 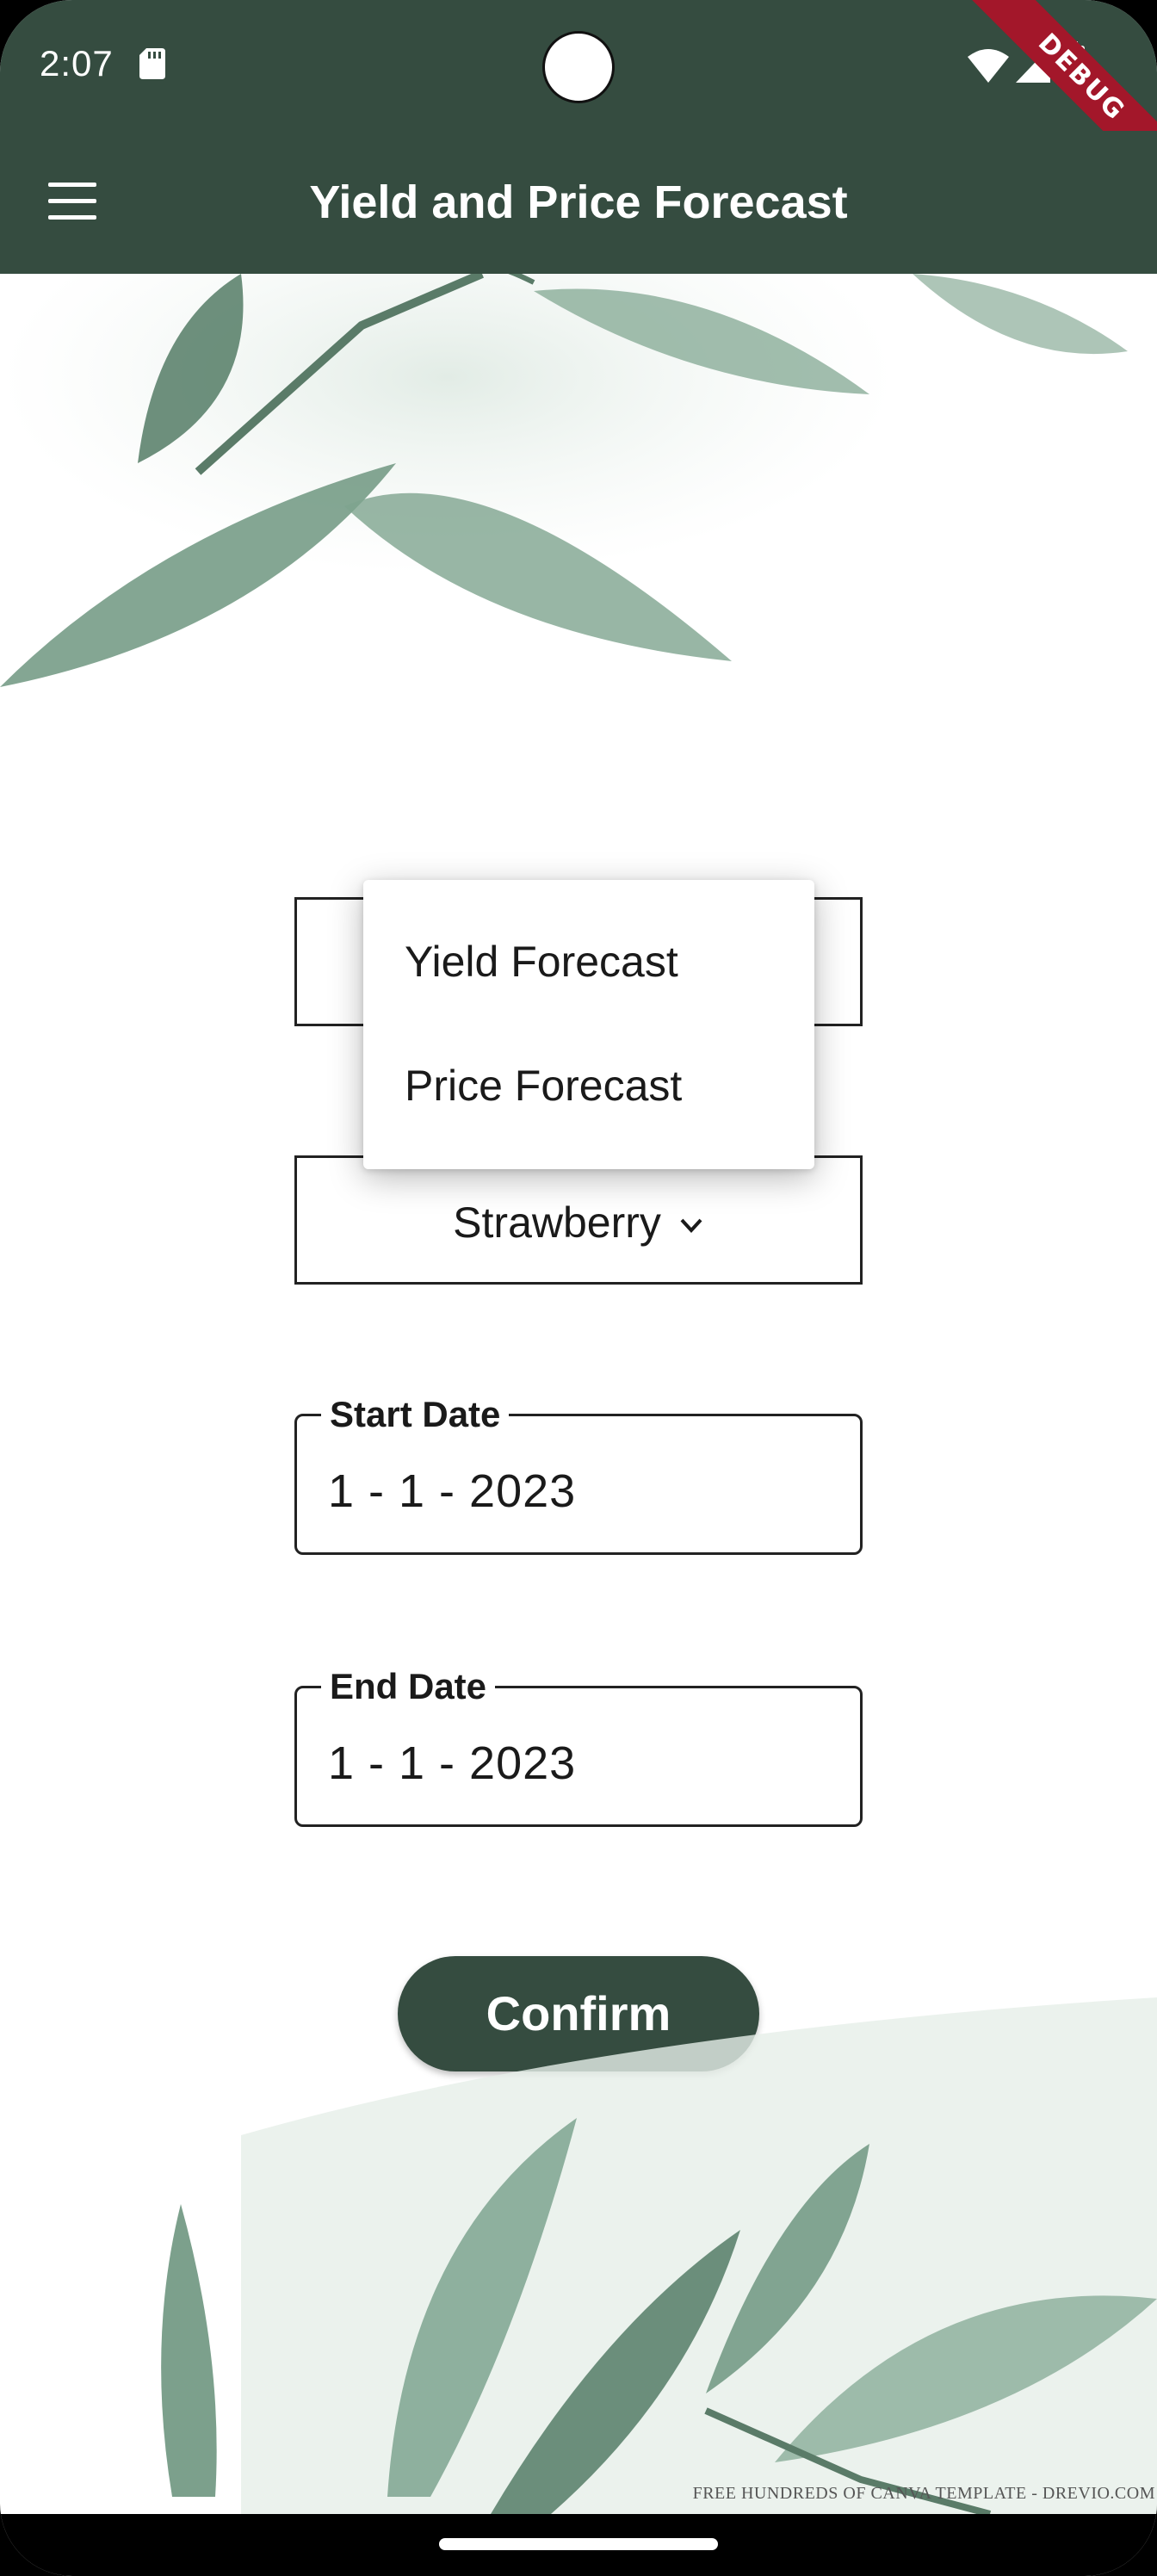 I want to click on status-bar: 2:07 DEBUG, so click(x=579, y=101).